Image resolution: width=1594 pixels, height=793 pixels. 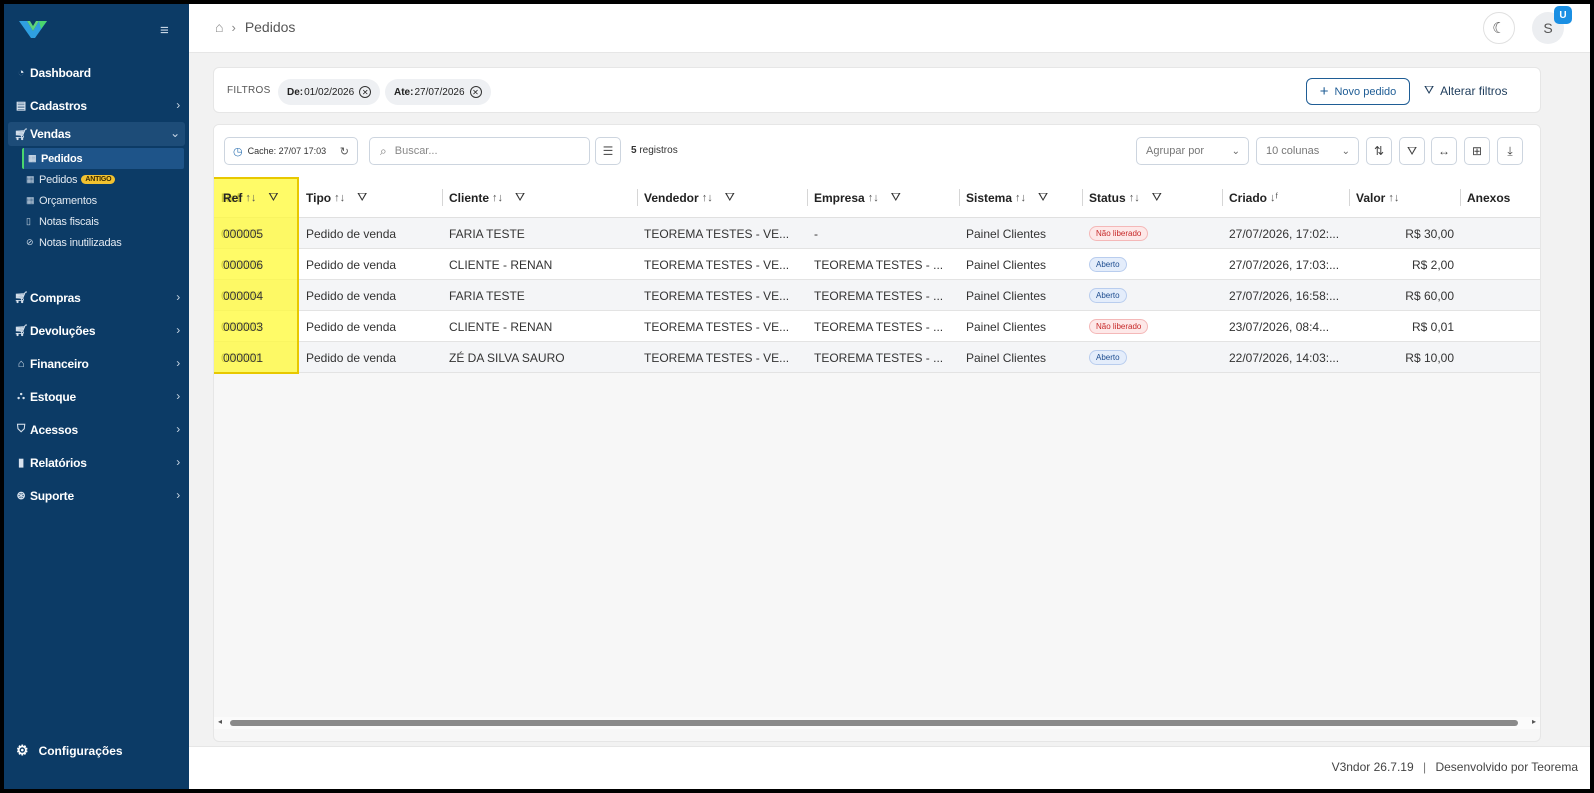 What do you see at coordinates (1477, 151) in the screenshot?
I see `grid-view-button: ⊞` at bounding box center [1477, 151].